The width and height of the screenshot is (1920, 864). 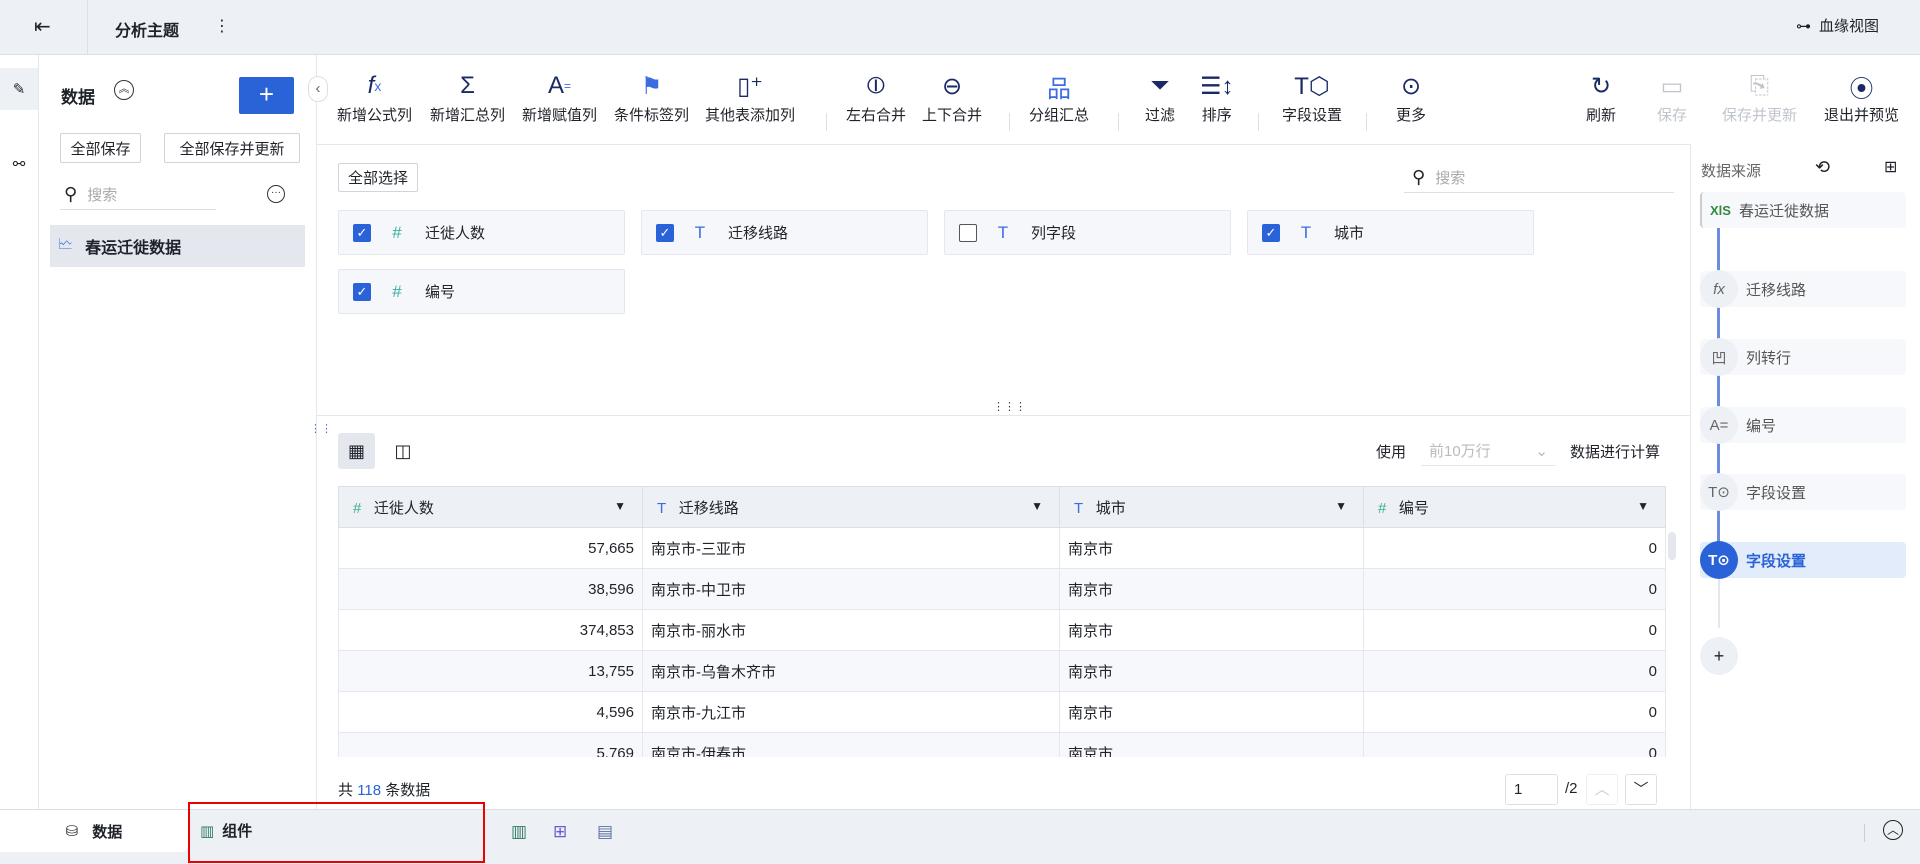 What do you see at coordinates (276, 194) in the screenshot?
I see `more-icon: ···` at bounding box center [276, 194].